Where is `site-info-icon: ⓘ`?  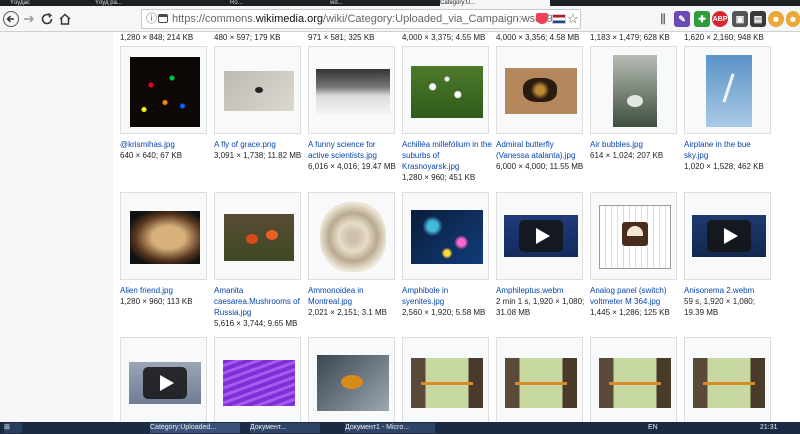
site-info-icon: ⓘ is located at coordinates (152, 19).